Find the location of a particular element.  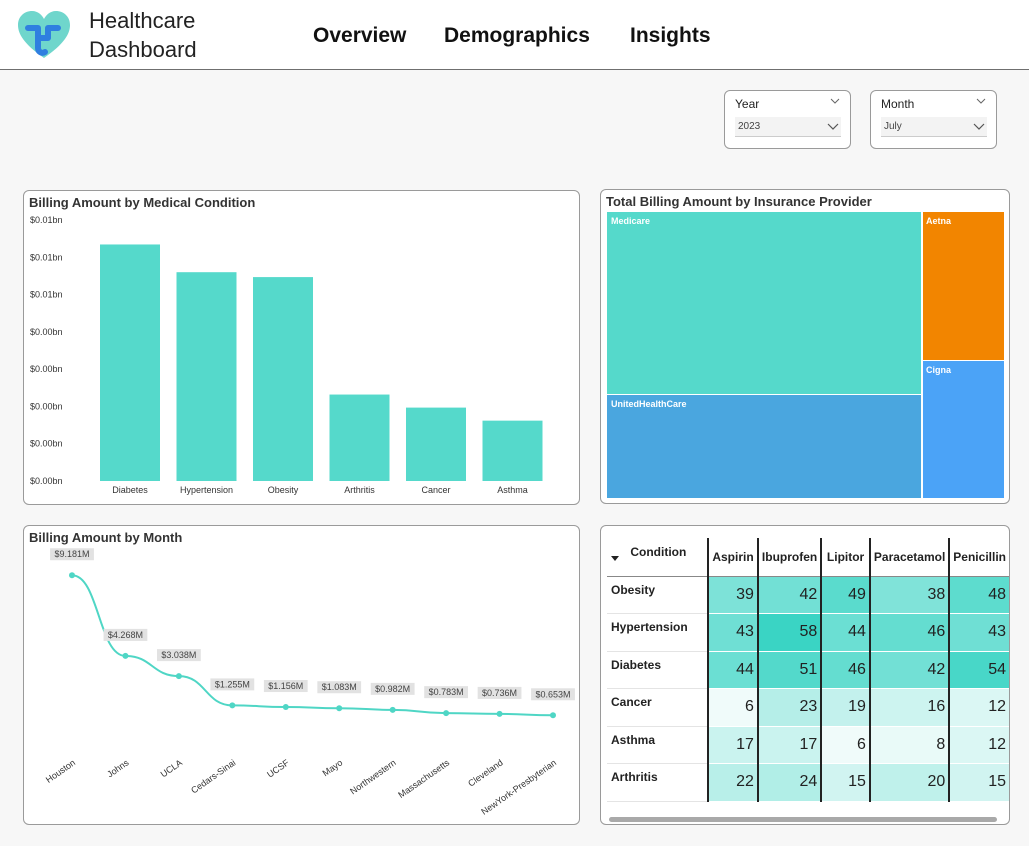

bar-hypertension is located at coordinates (206, 376).